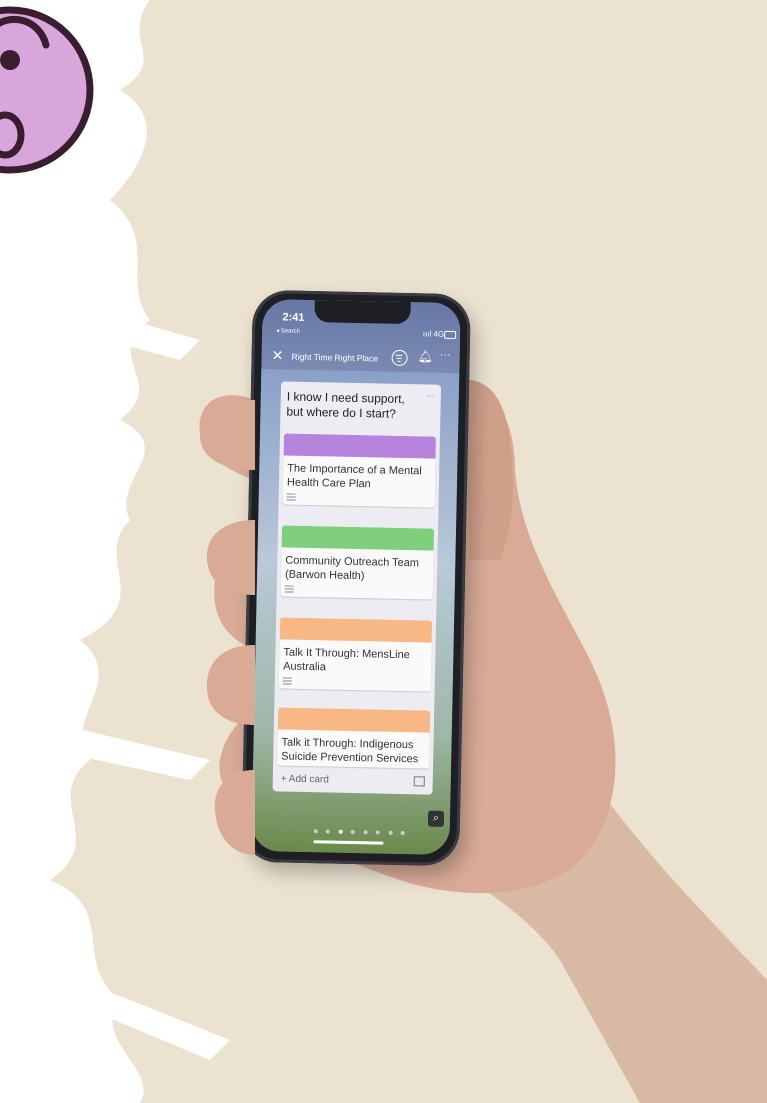 The image size is (767, 1103). What do you see at coordinates (352, 568) in the screenshot?
I see `card-title: Community Outreach Team (Barwon Health)` at bounding box center [352, 568].